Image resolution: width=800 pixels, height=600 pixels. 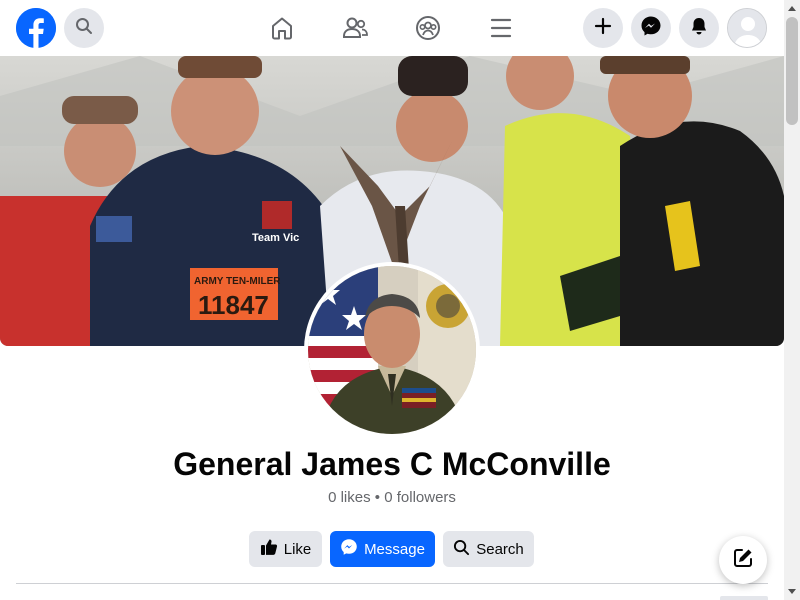 What do you see at coordinates (349, 497) in the screenshot?
I see `likes-count: 0 likes` at bounding box center [349, 497].